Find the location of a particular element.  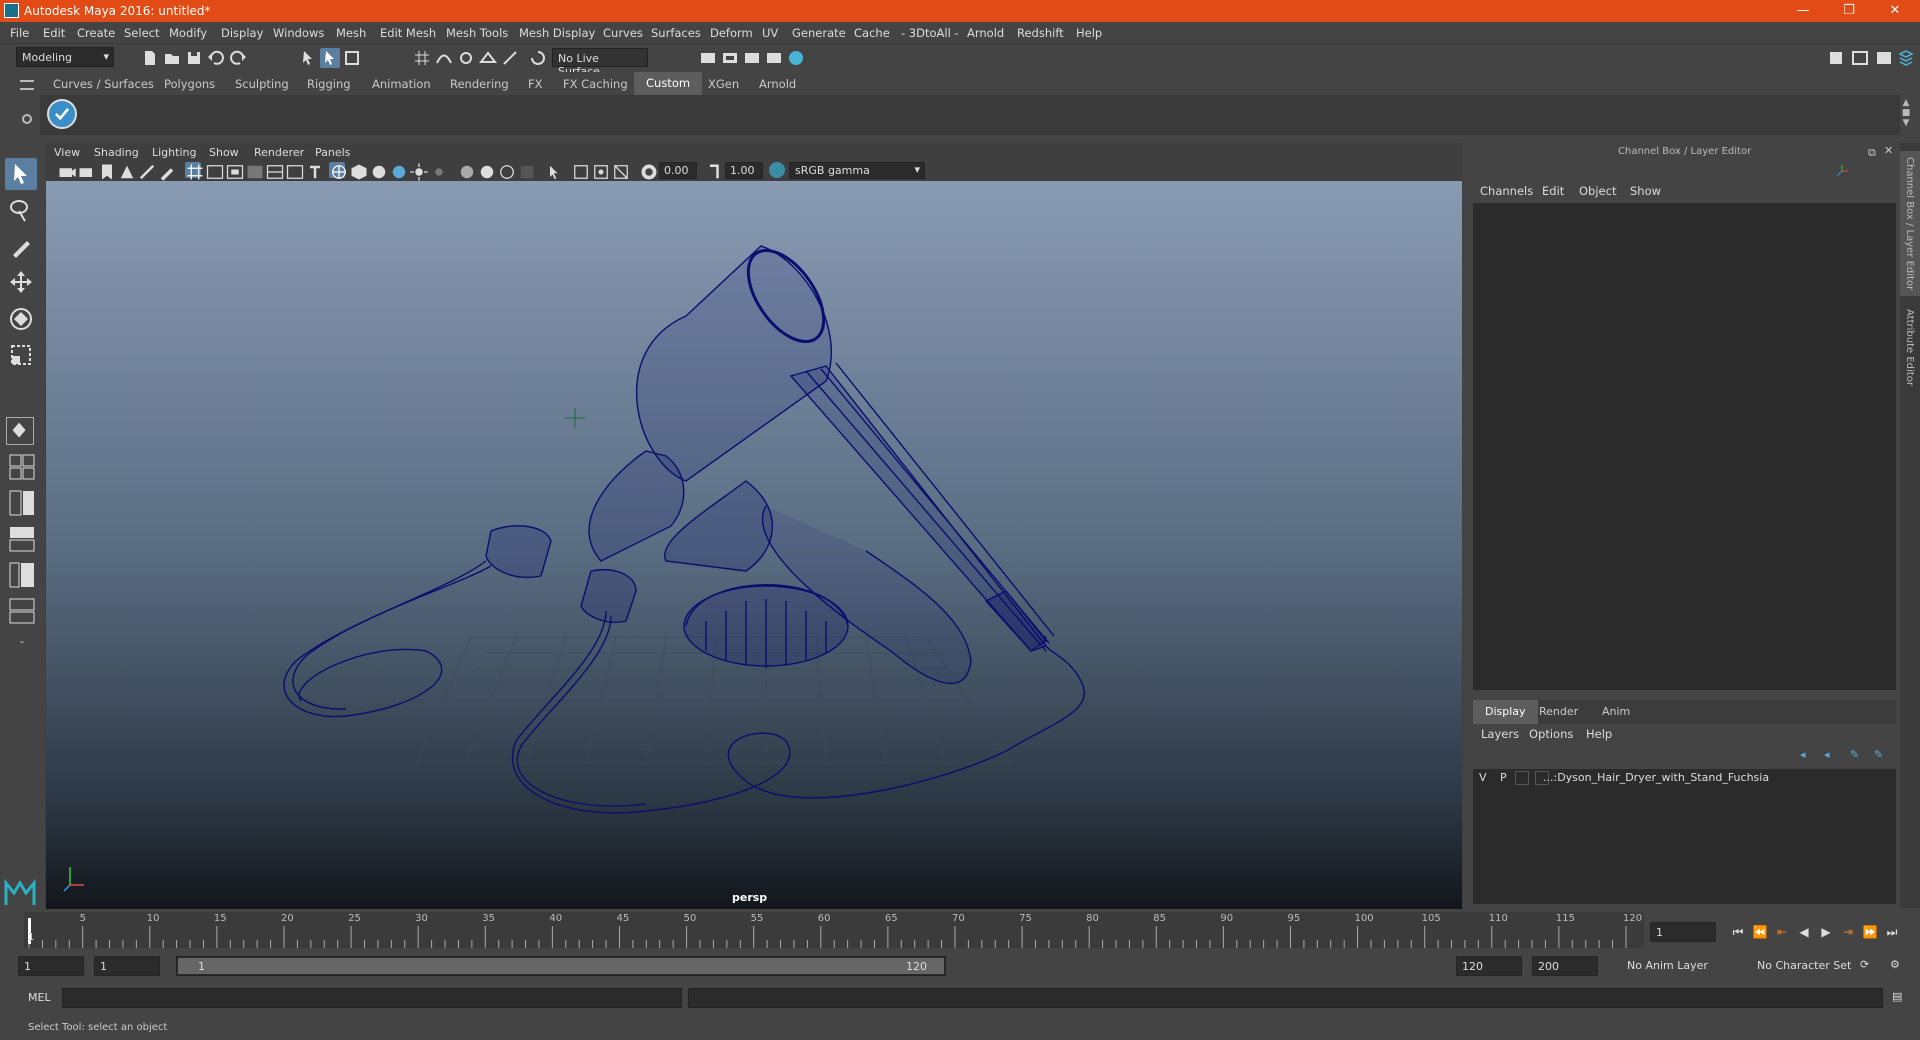

menu-create: Create is located at coordinates (96, 33).